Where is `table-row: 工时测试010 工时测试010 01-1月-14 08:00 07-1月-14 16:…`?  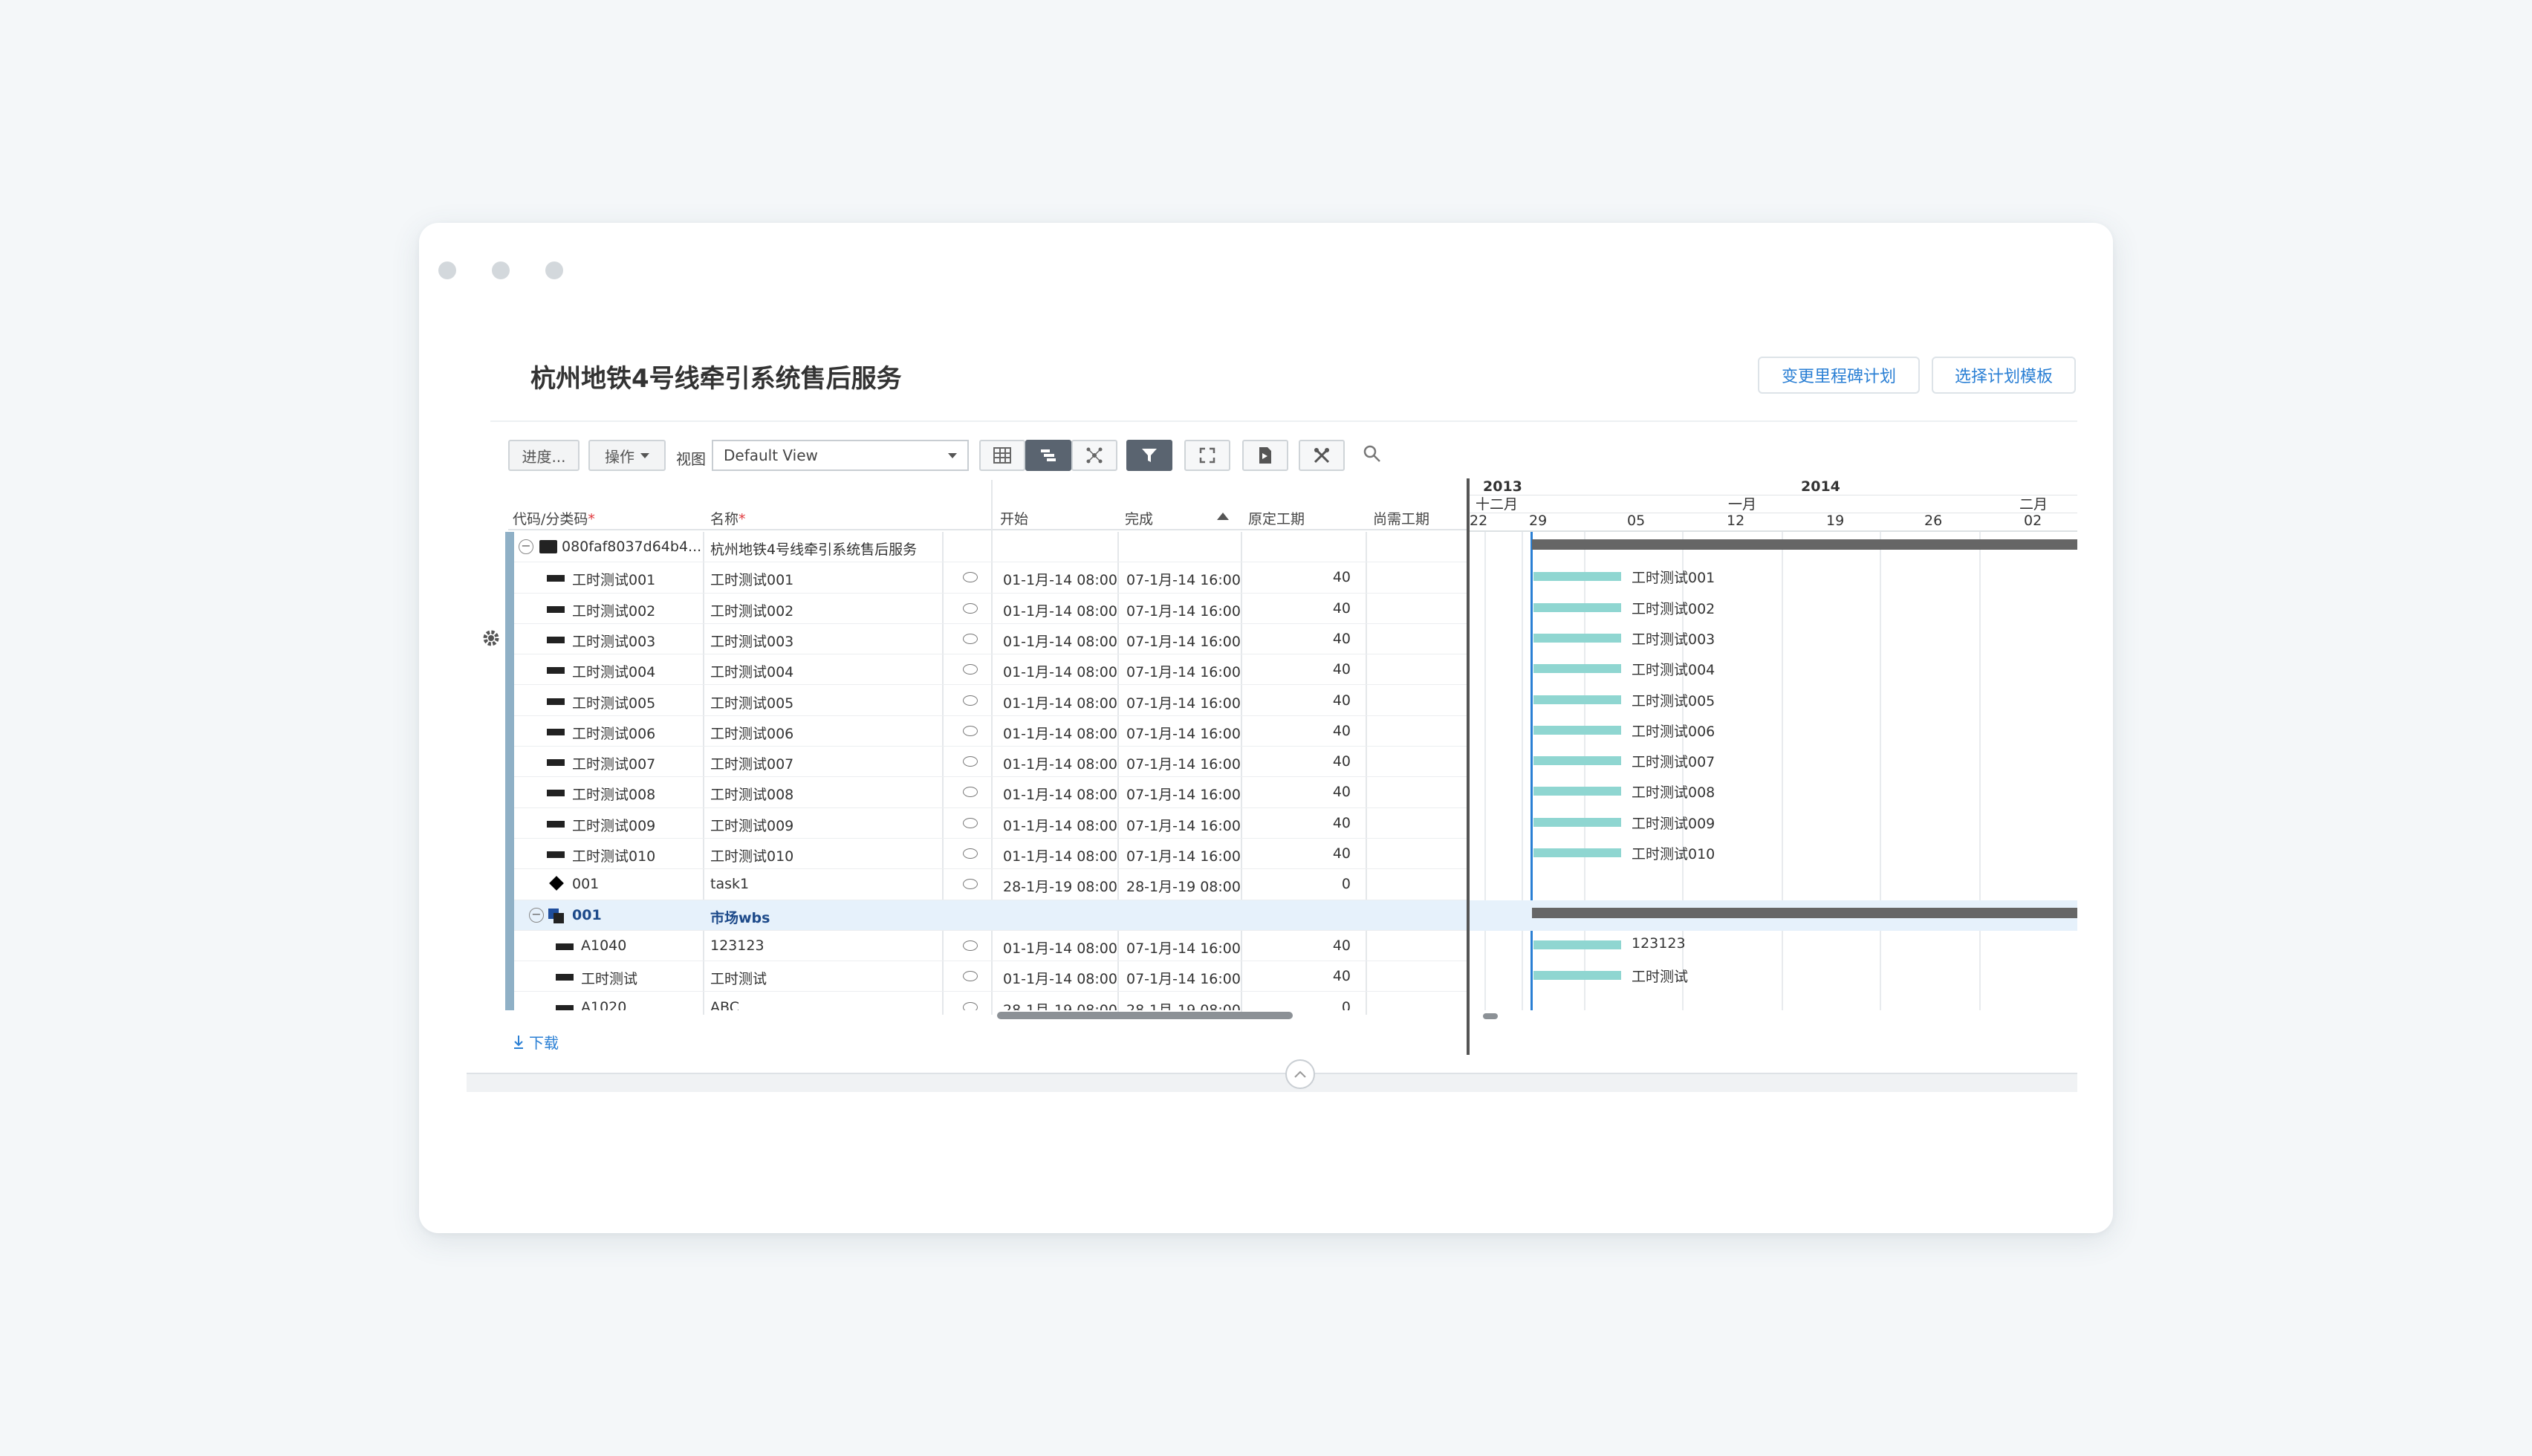
table-row: 工时测试010 工时测试010 01-1月-14 08:00 07-1月-14 16:… is located at coordinates (990, 855).